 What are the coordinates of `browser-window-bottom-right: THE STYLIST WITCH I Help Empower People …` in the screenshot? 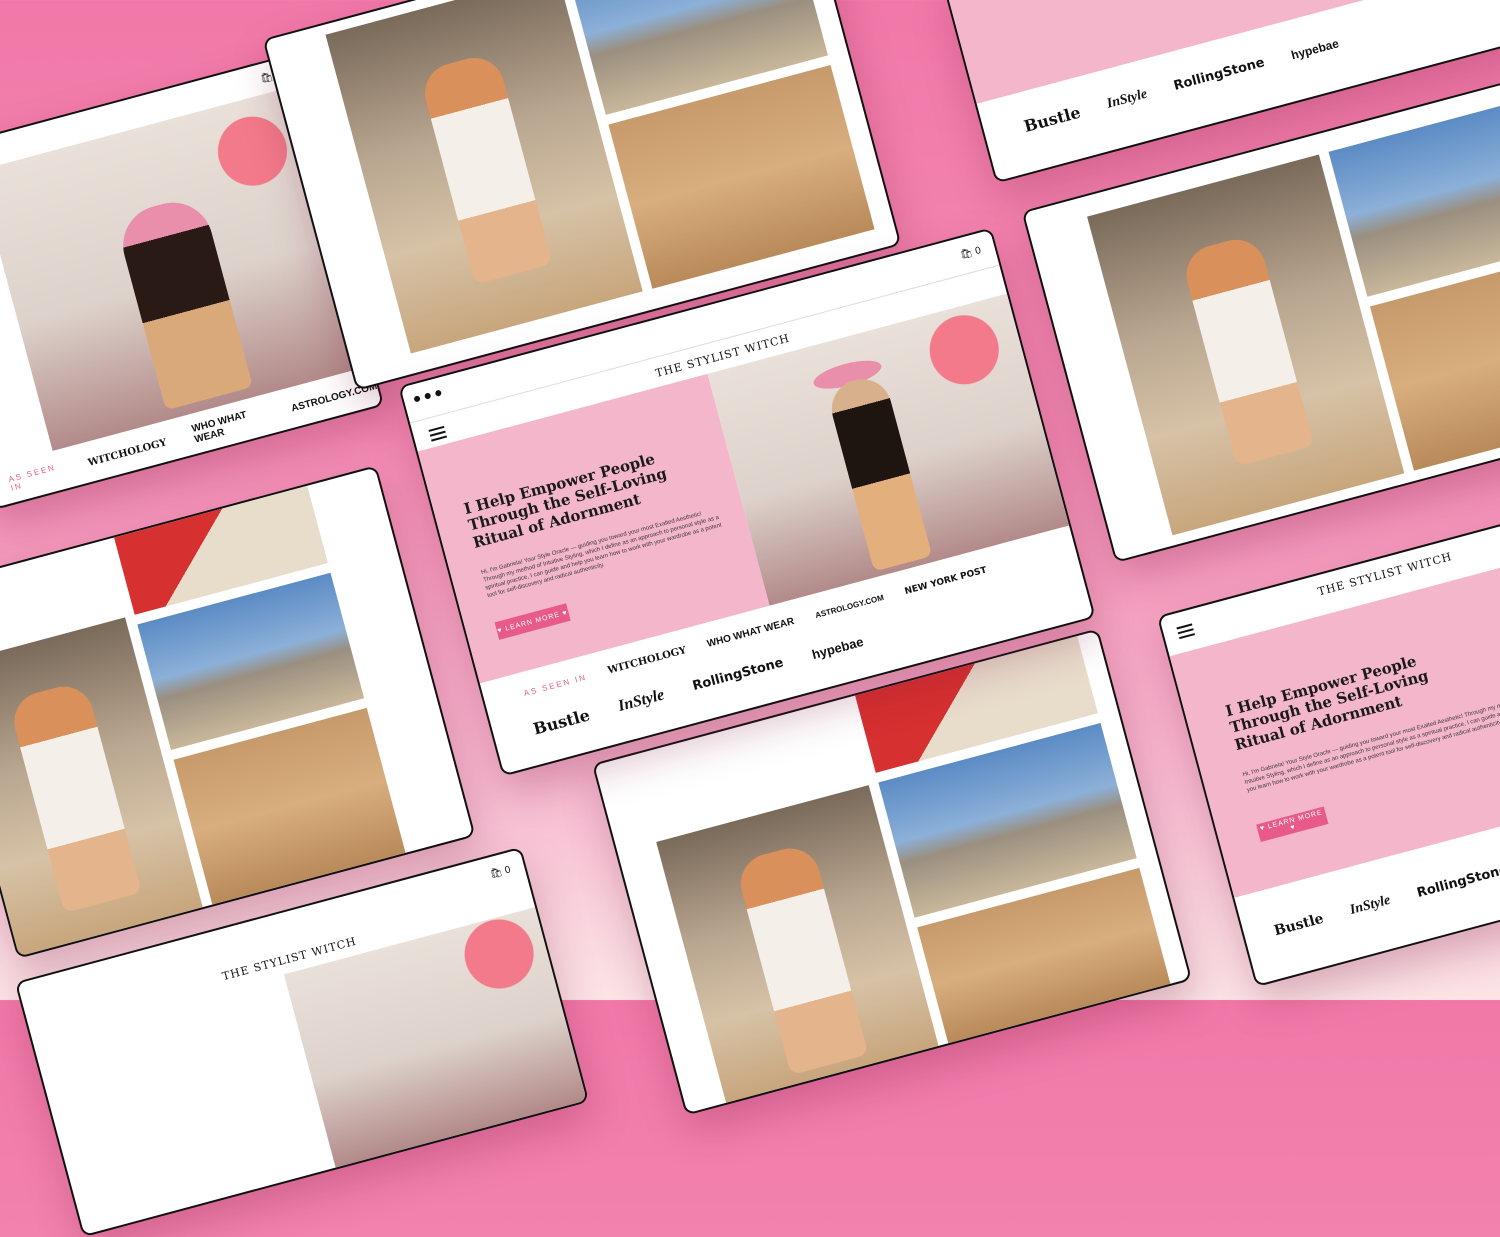 It's located at (1328, 752).